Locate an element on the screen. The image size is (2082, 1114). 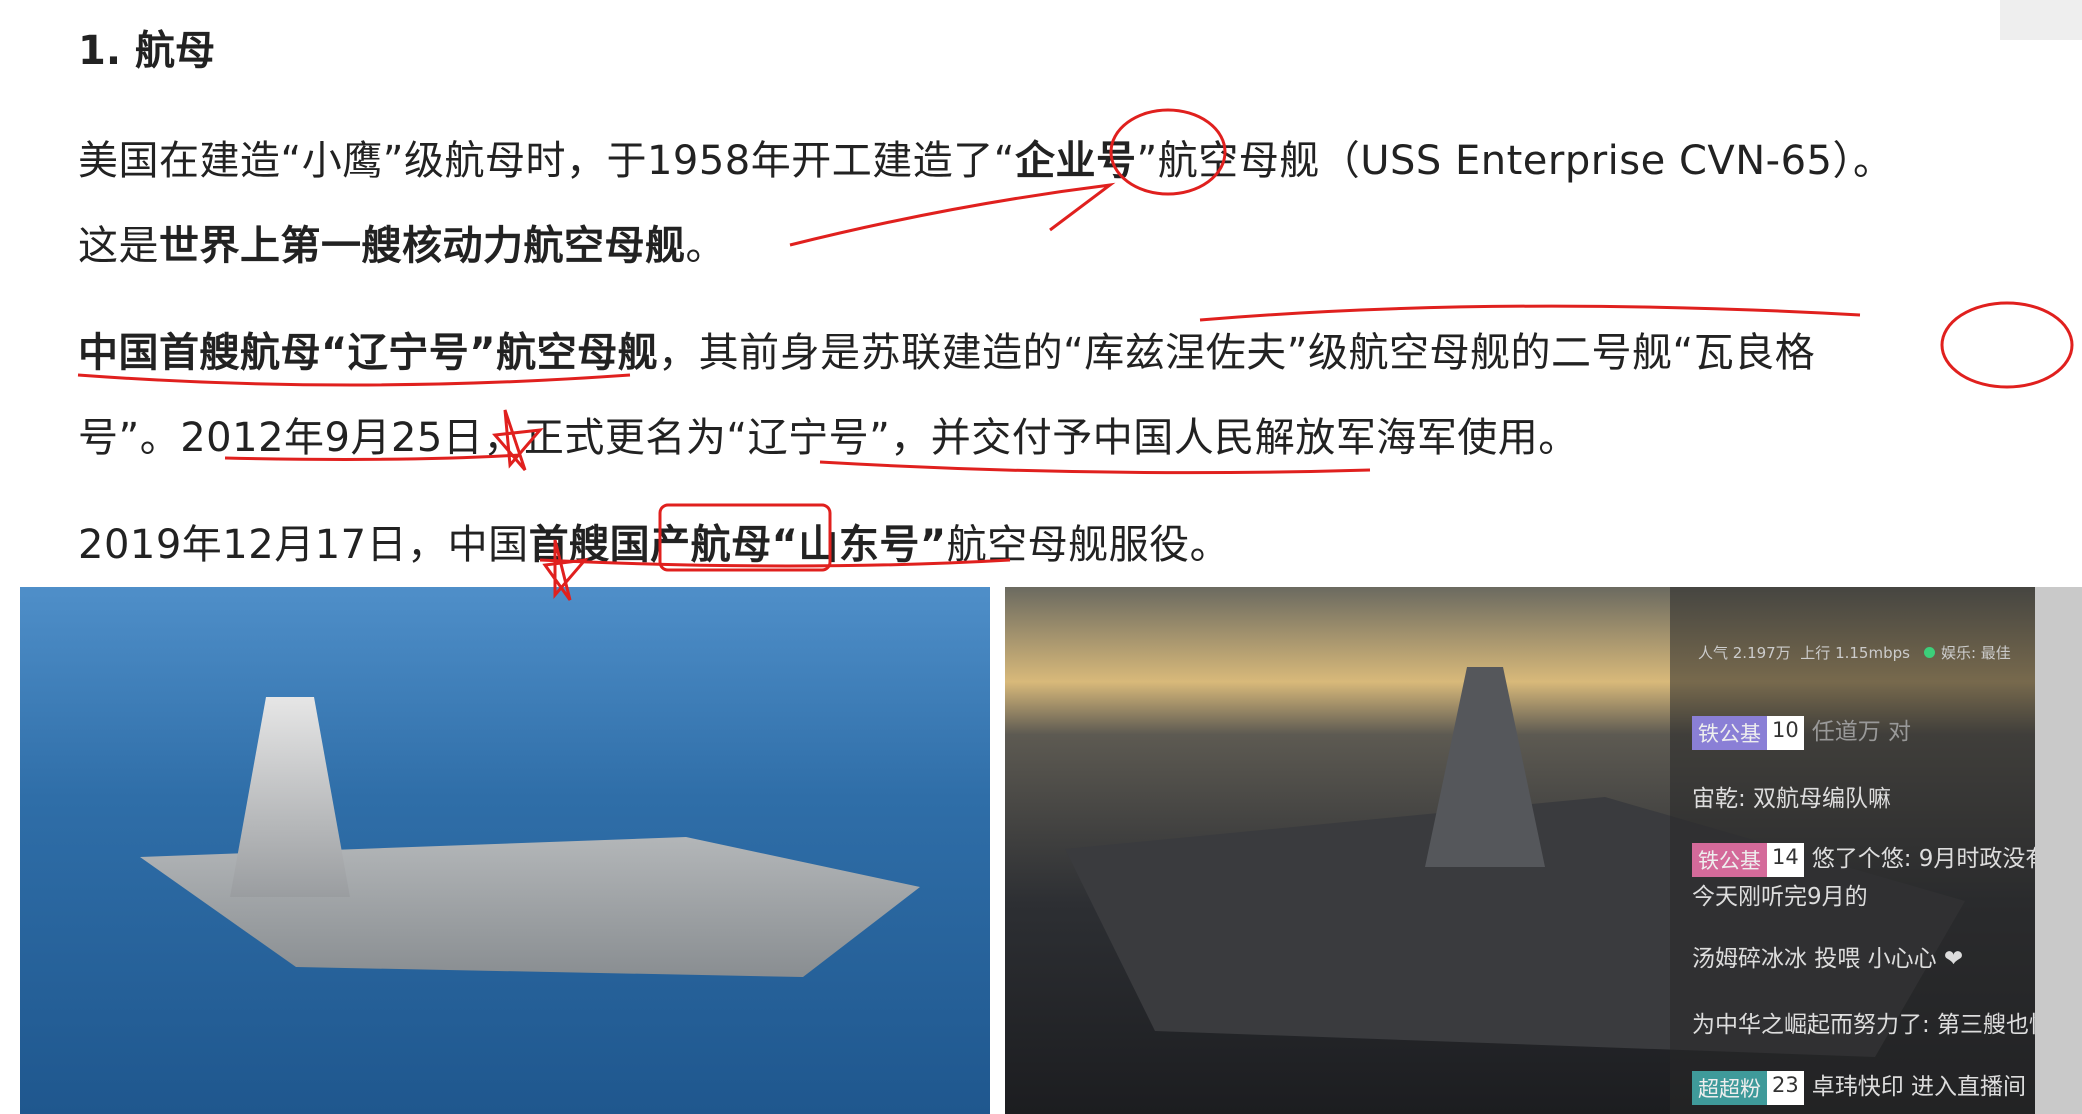
box-mark is located at coordinates (745, 537).